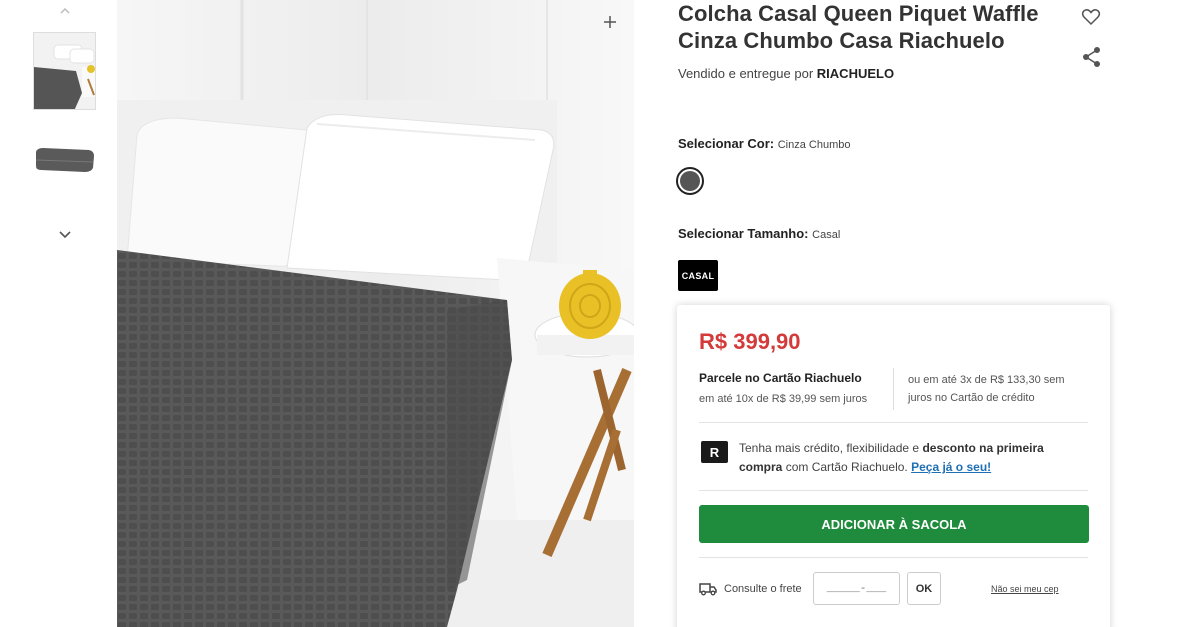  Describe the element at coordinates (783, 399) in the screenshot. I see `installment-detail: em até 10x de R$ 39,99 sem juros` at that location.